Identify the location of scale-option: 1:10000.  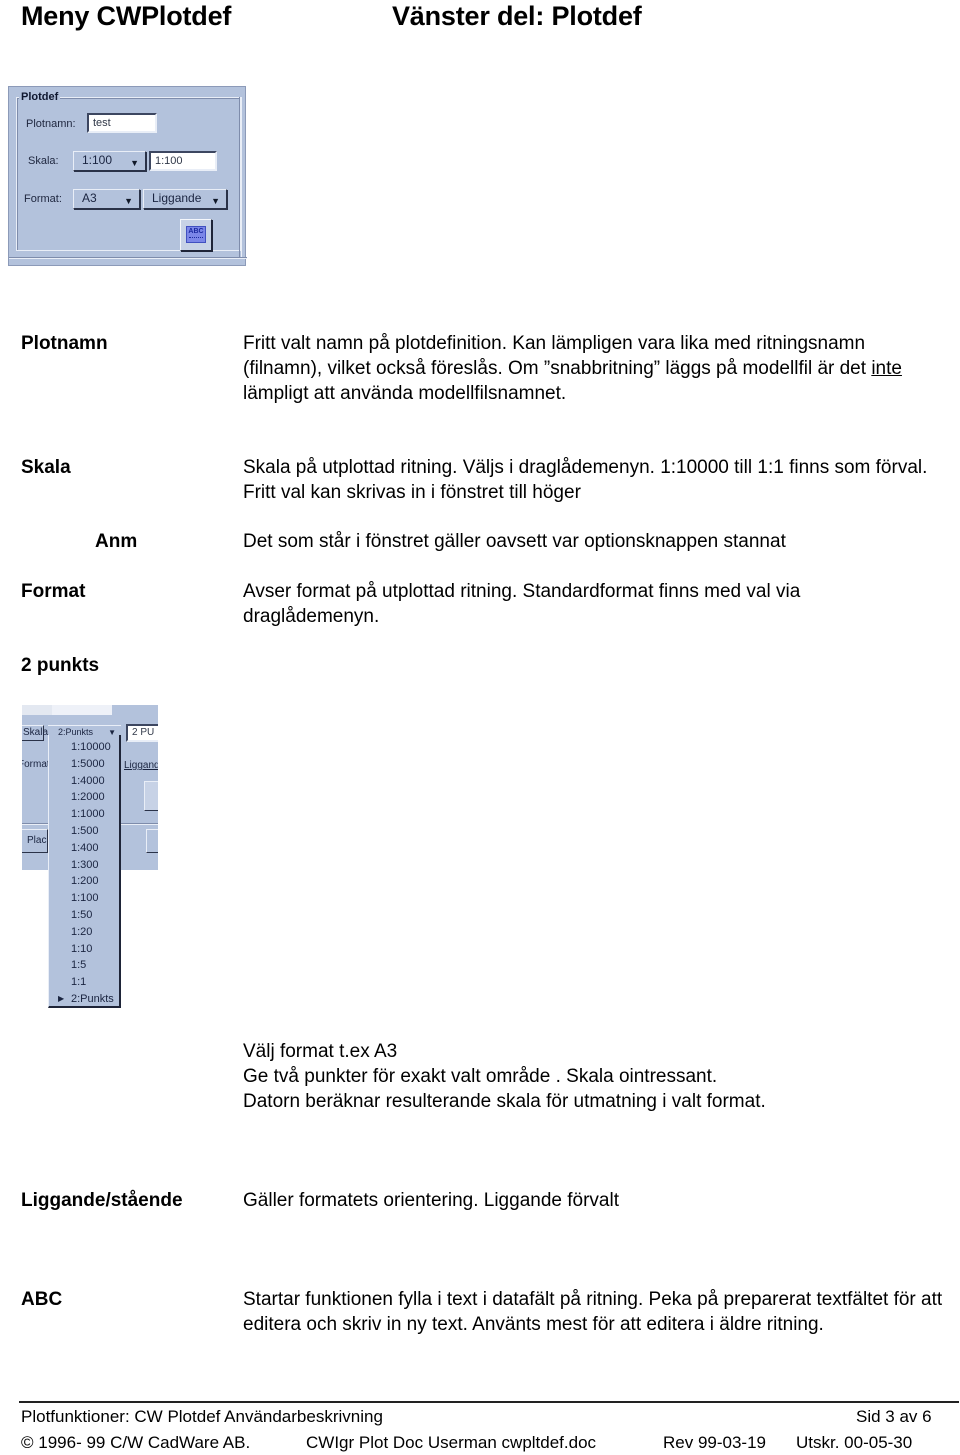
(84, 747).